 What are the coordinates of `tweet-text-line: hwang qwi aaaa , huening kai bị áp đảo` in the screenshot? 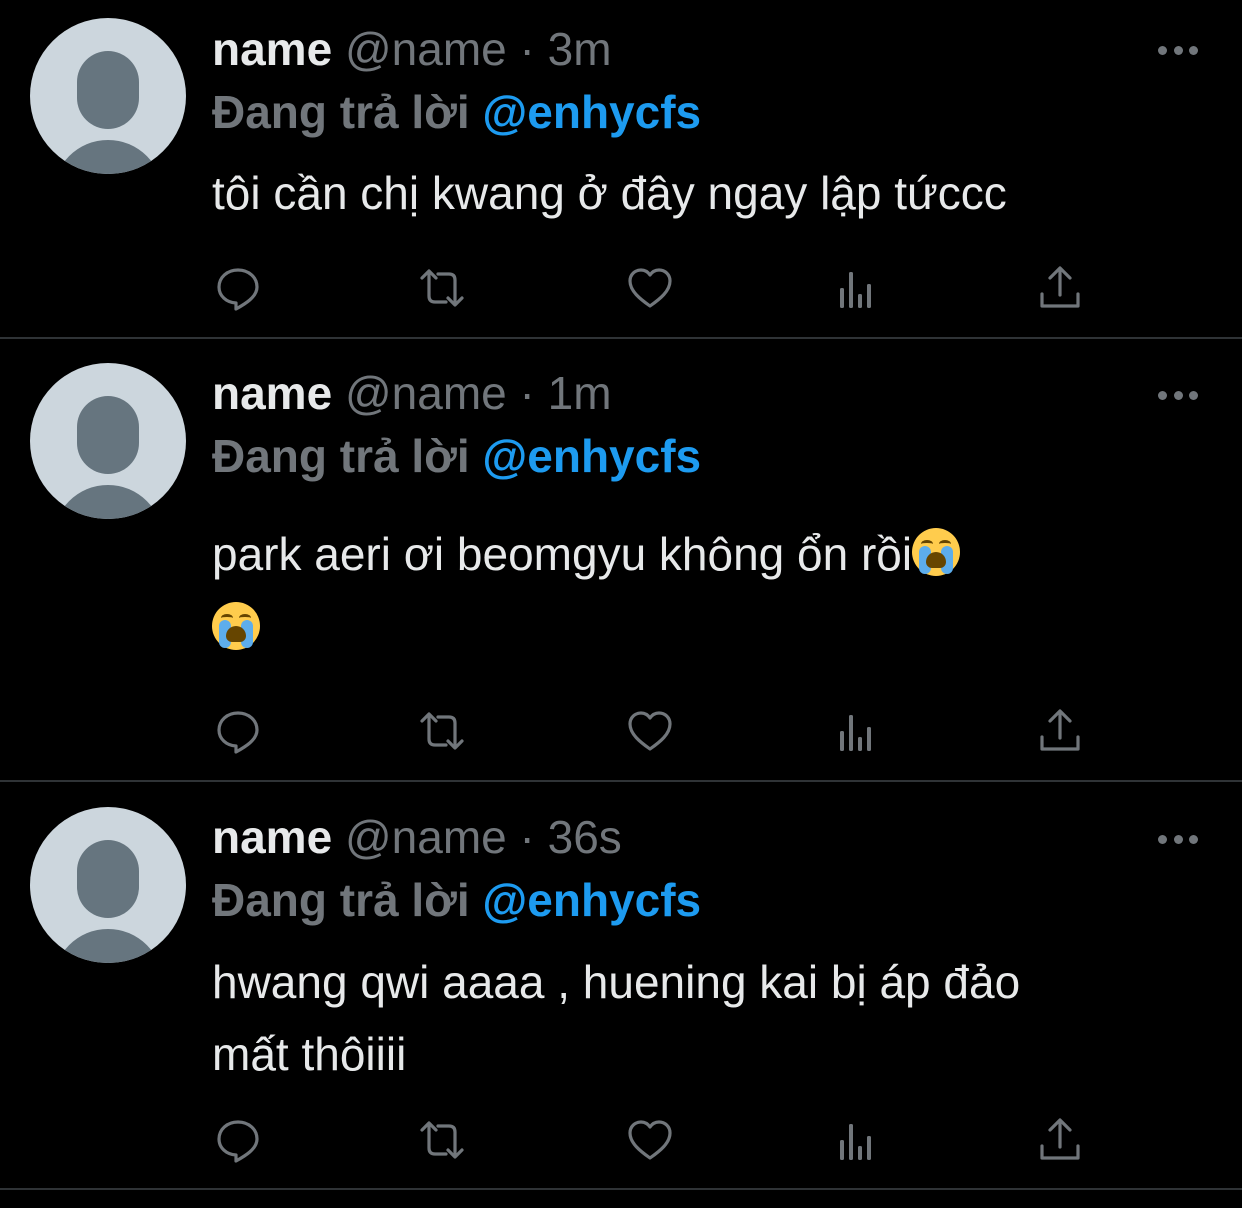 It's located at (616, 982).